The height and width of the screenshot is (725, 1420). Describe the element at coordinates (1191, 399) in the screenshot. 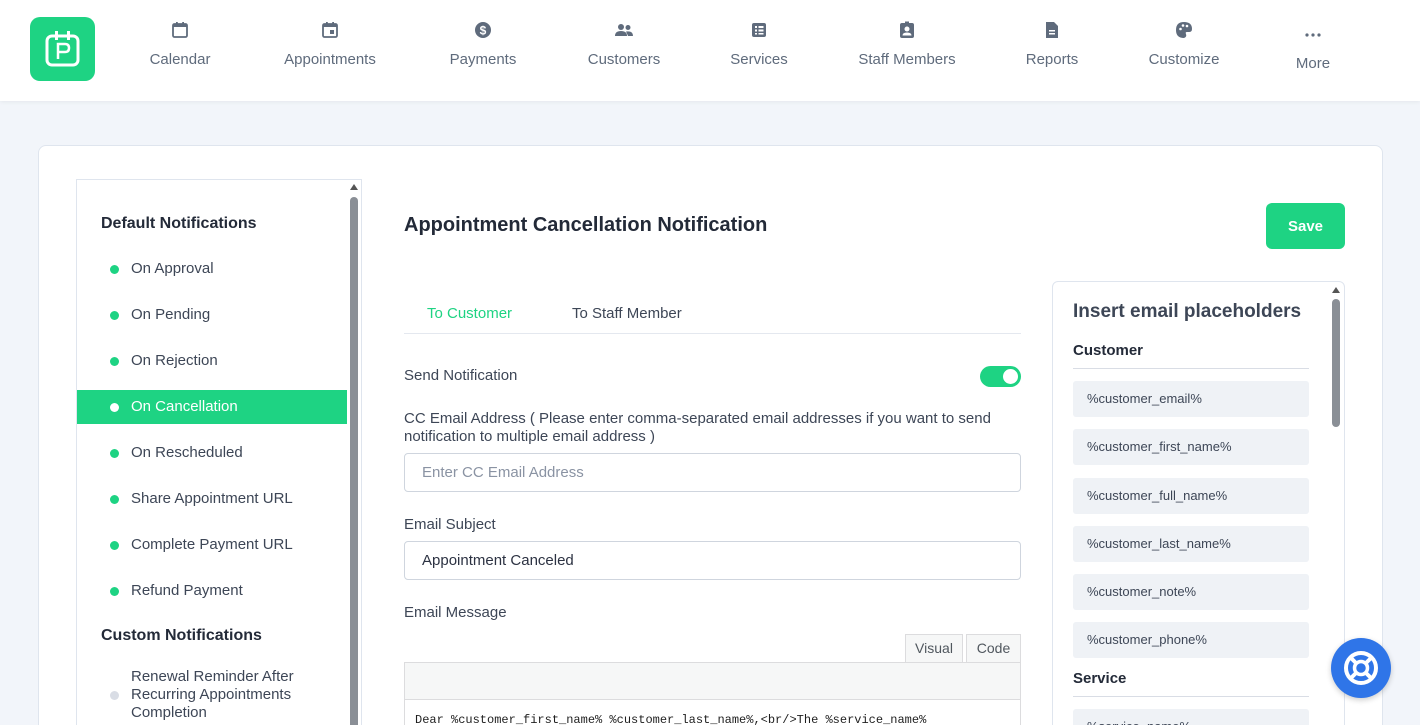

I see `placeholder-item: %customer_email%` at that location.